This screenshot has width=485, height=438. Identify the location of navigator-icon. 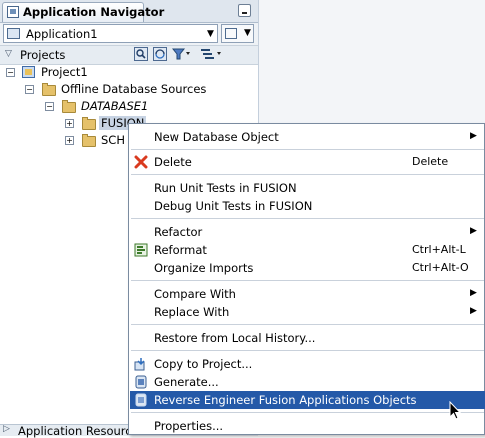
(13, 12).